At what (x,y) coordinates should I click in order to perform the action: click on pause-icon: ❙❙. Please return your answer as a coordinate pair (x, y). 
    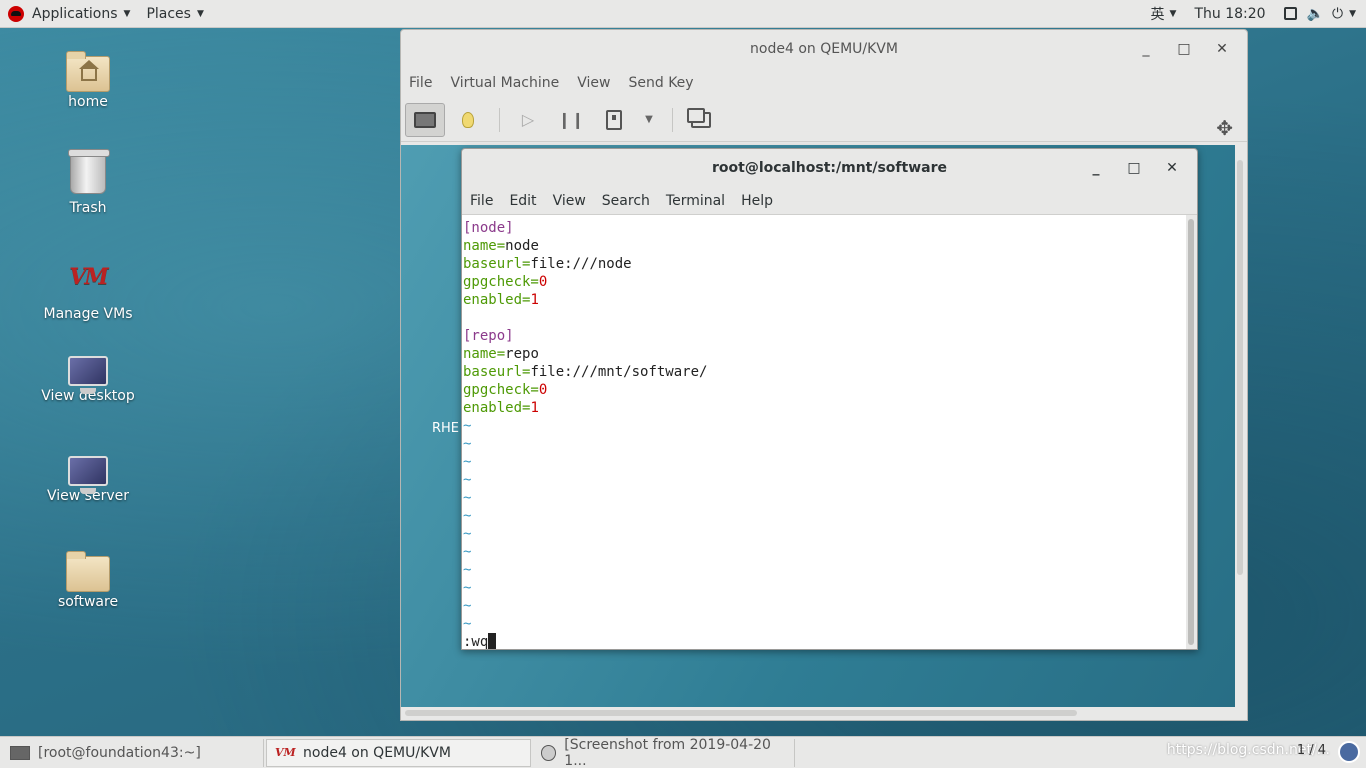
    Looking at the image, I should click on (571, 119).